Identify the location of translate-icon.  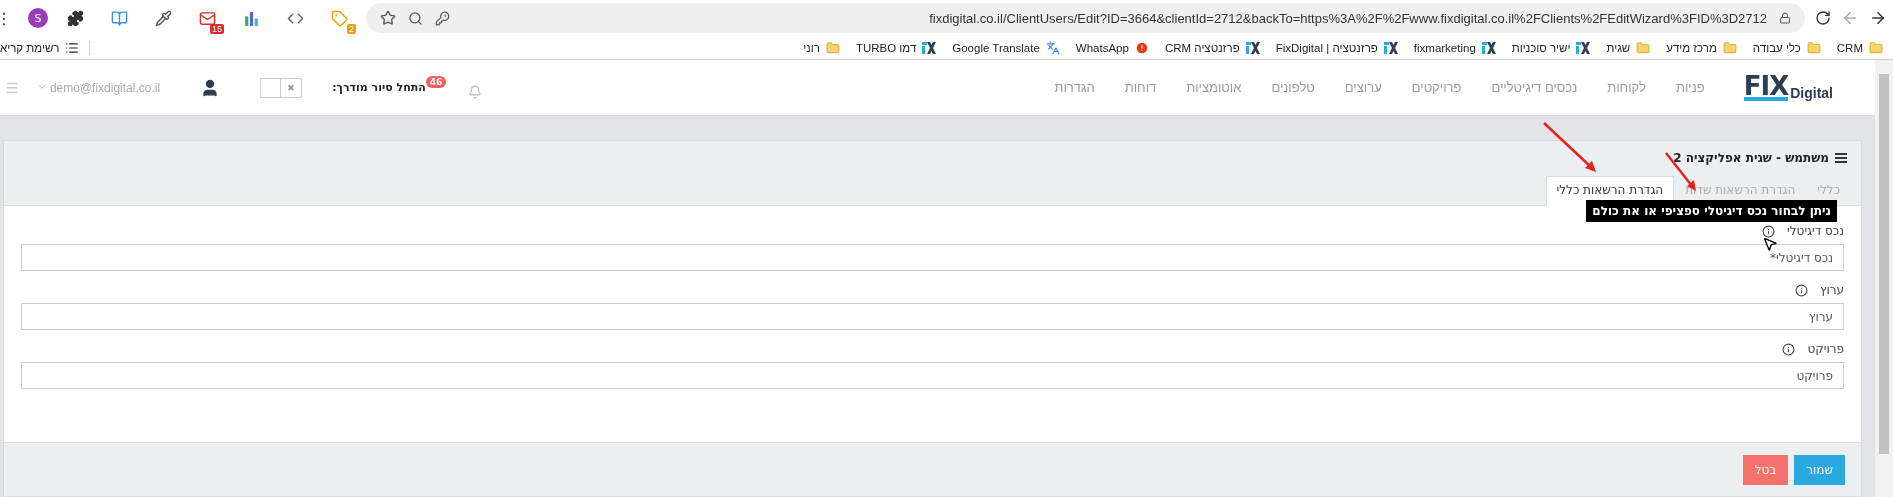
(1052, 47).